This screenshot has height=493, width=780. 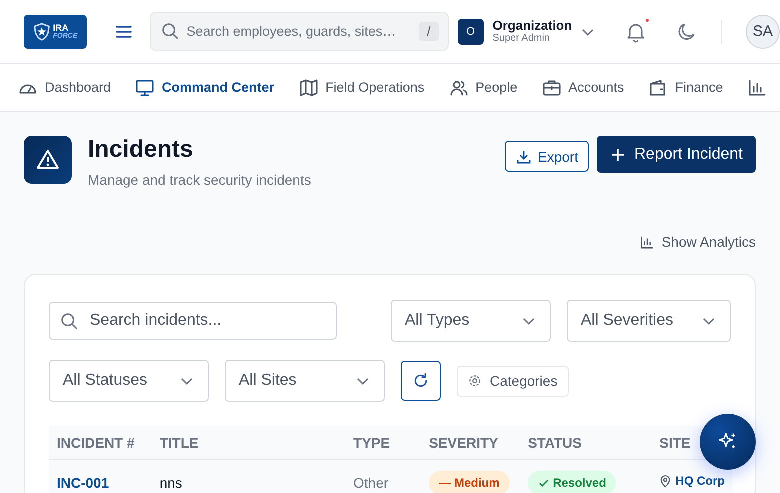 What do you see at coordinates (384, 476) in the screenshot?
I see `table-cell: Other` at bounding box center [384, 476].